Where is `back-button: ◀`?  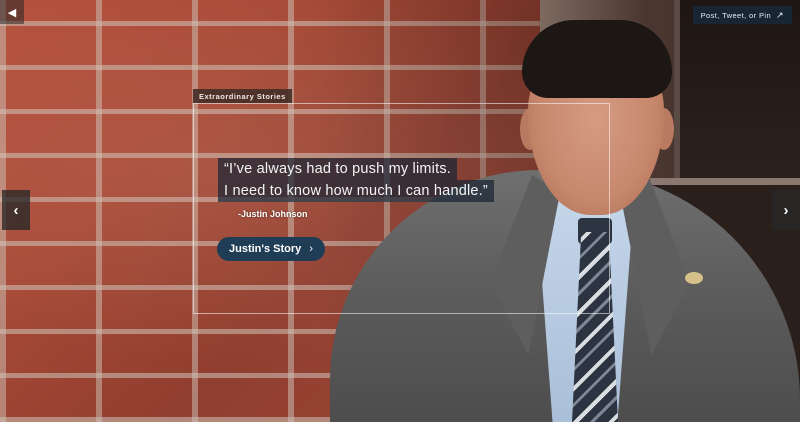
back-button: ◀ is located at coordinates (12, 12).